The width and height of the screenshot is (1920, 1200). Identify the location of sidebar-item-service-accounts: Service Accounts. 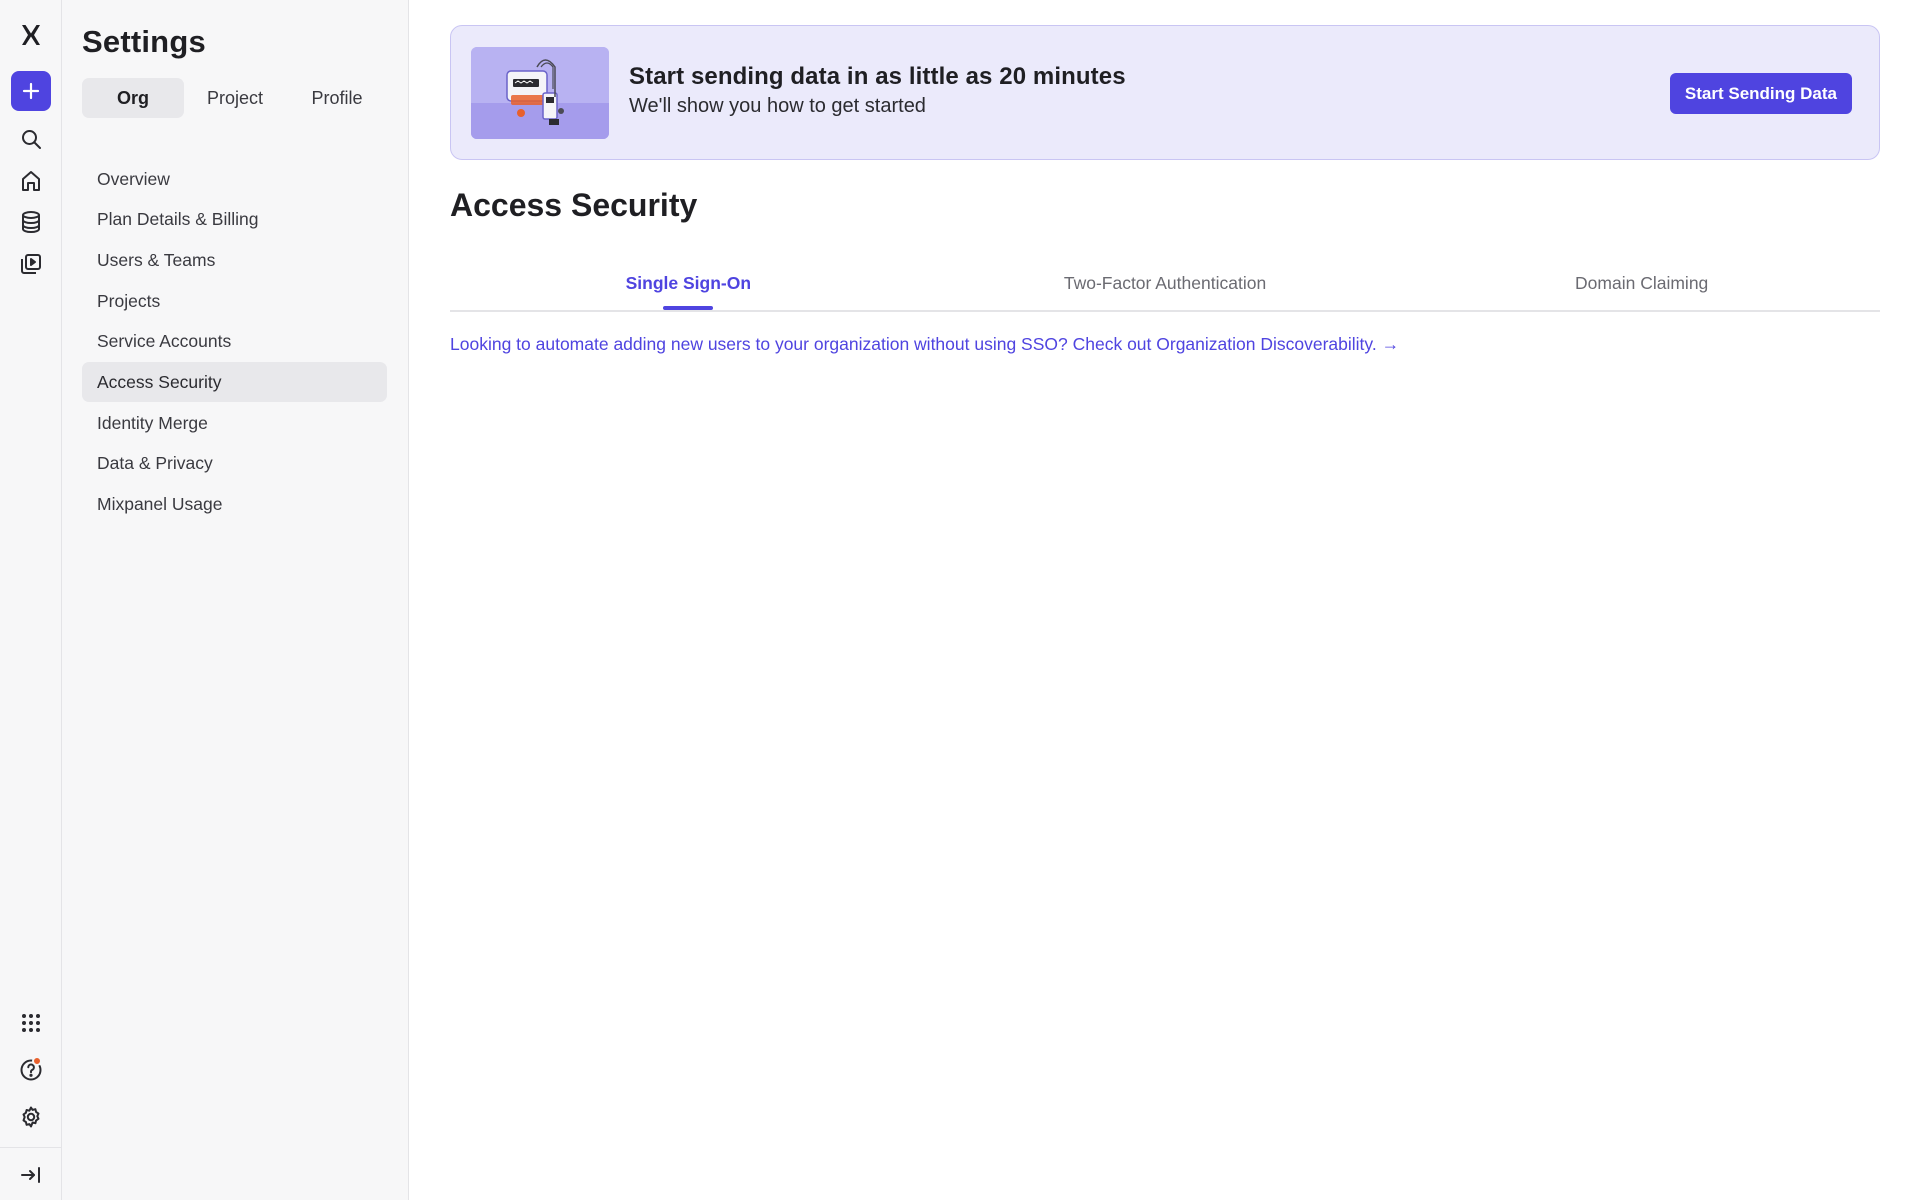
(234, 342).